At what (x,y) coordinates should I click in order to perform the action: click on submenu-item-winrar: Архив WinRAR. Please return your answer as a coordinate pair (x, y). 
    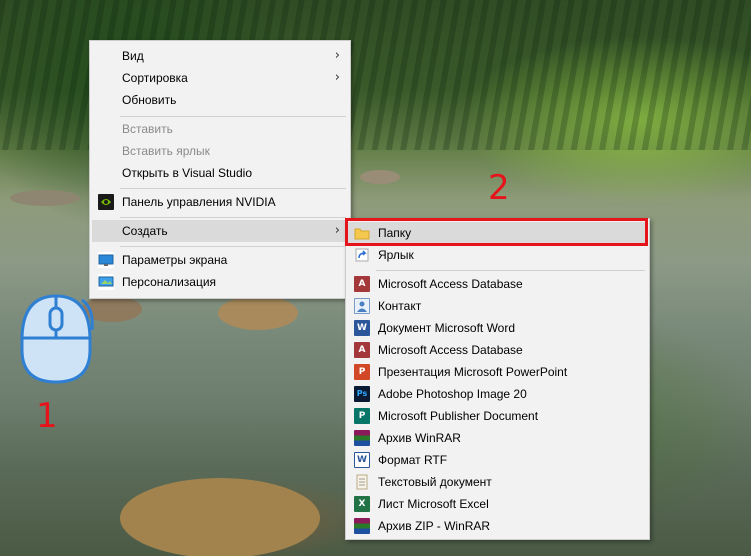
    Looking at the image, I should click on (497, 438).